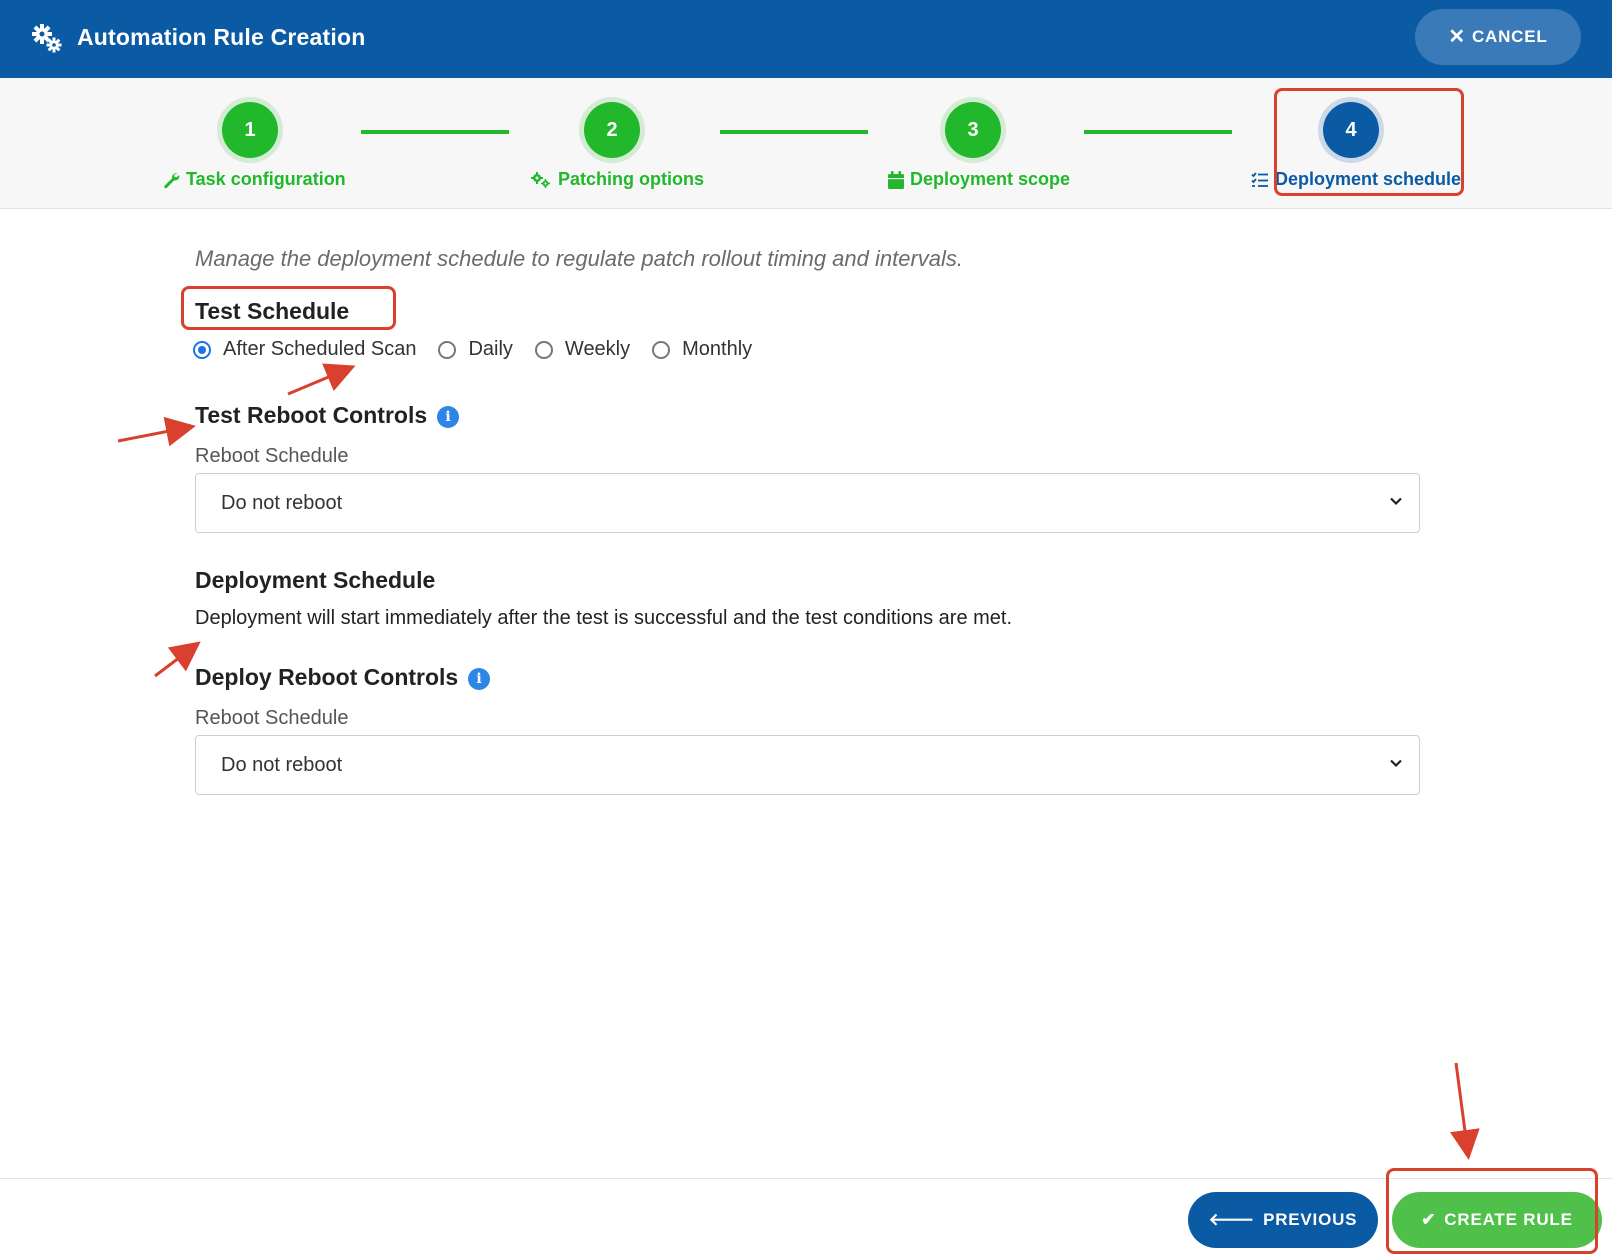 This screenshot has height=1254, width=1612. What do you see at coordinates (1457, 37) in the screenshot?
I see `close-icon: ✕` at bounding box center [1457, 37].